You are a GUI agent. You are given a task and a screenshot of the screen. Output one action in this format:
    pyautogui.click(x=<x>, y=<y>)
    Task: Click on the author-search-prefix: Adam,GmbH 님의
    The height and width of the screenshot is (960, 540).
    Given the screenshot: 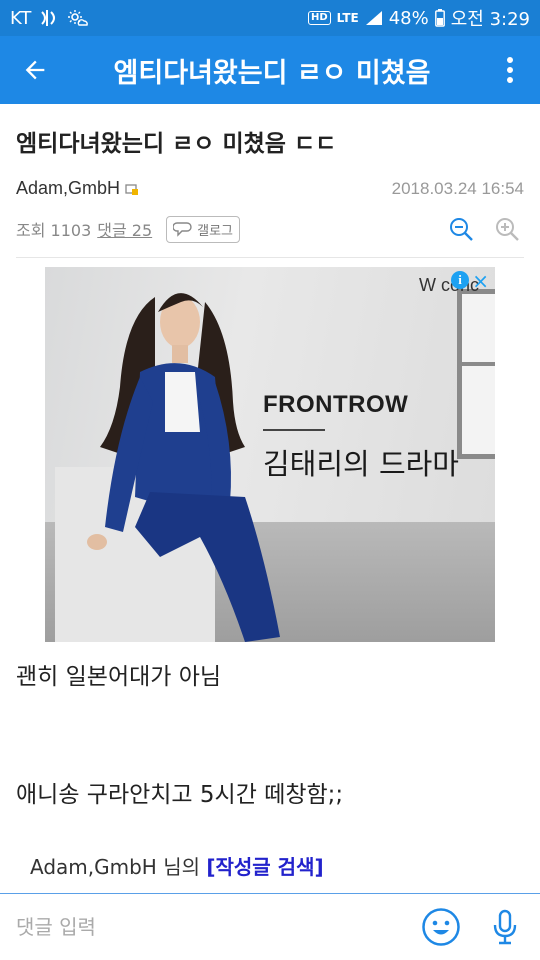 What is the action you would take?
    pyautogui.click(x=118, y=867)
    